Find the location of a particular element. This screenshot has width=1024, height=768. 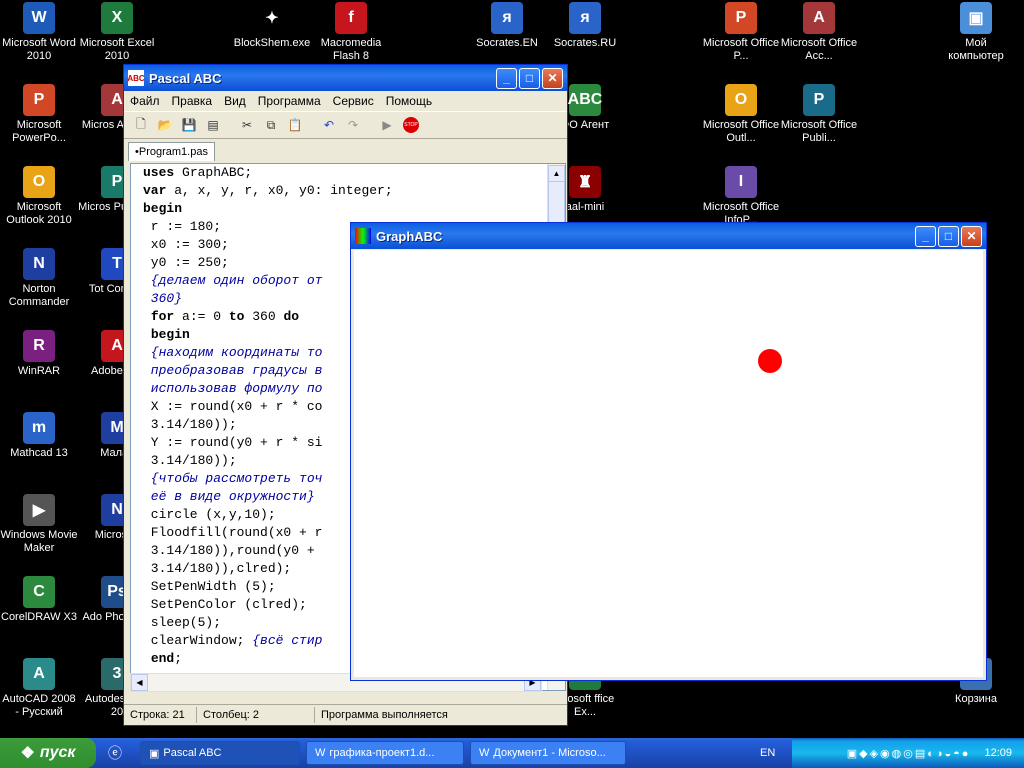

taskbar-button-pascal: ▣ Pascal ABC is located at coordinates (220, 753).